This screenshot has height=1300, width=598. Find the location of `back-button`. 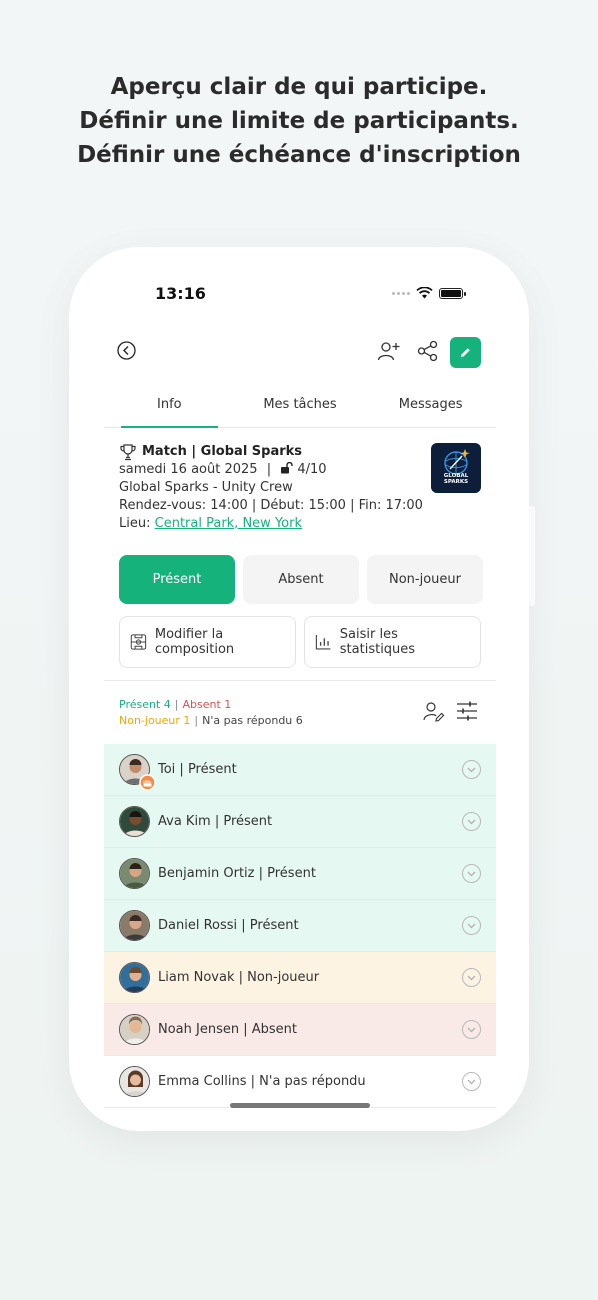

back-button is located at coordinates (126, 350).